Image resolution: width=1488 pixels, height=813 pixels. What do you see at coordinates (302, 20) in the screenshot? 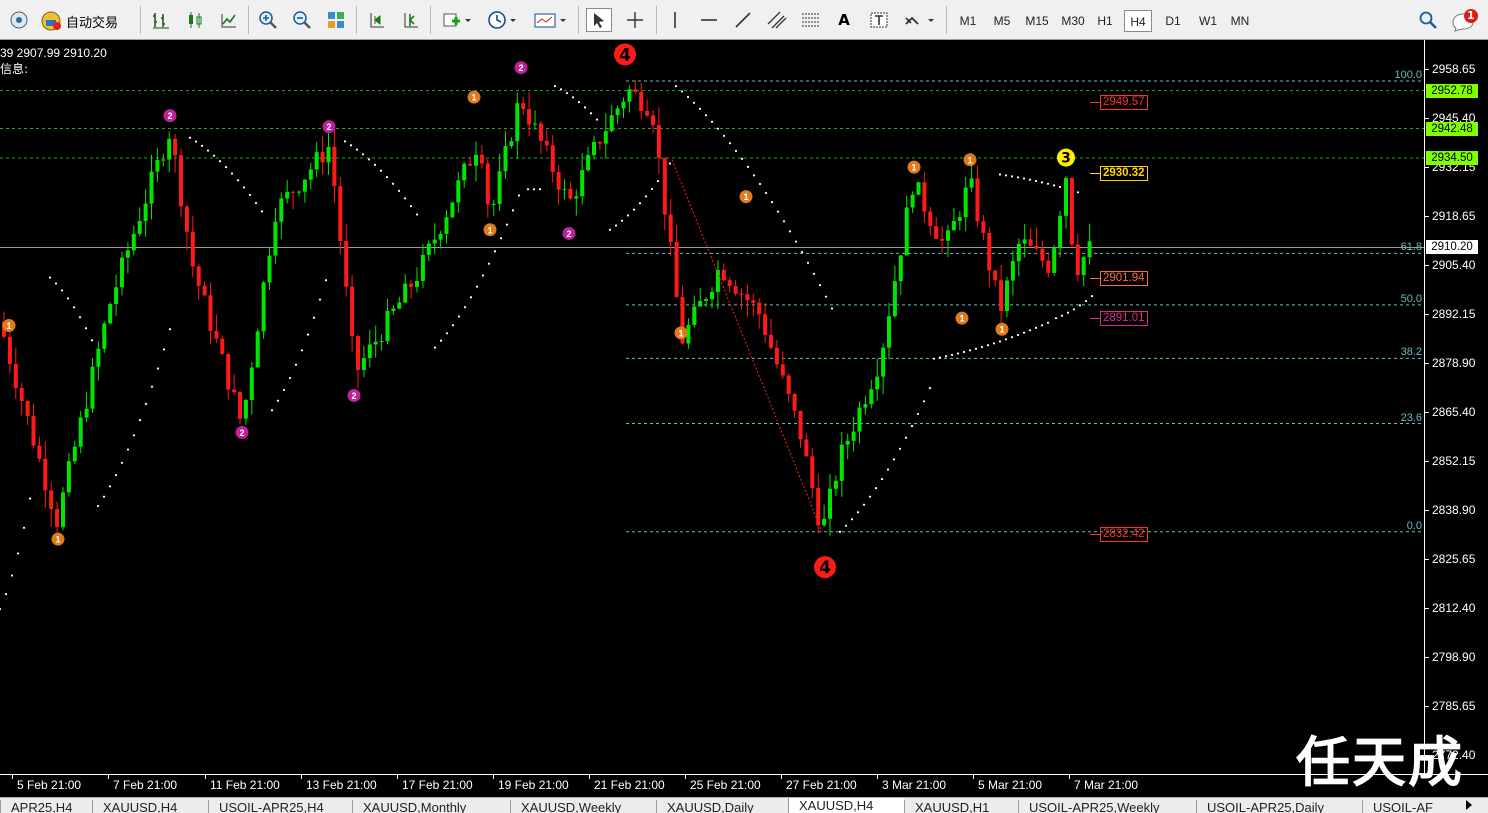
I see `zoom-out-icon` at bounding box center [302, 20].